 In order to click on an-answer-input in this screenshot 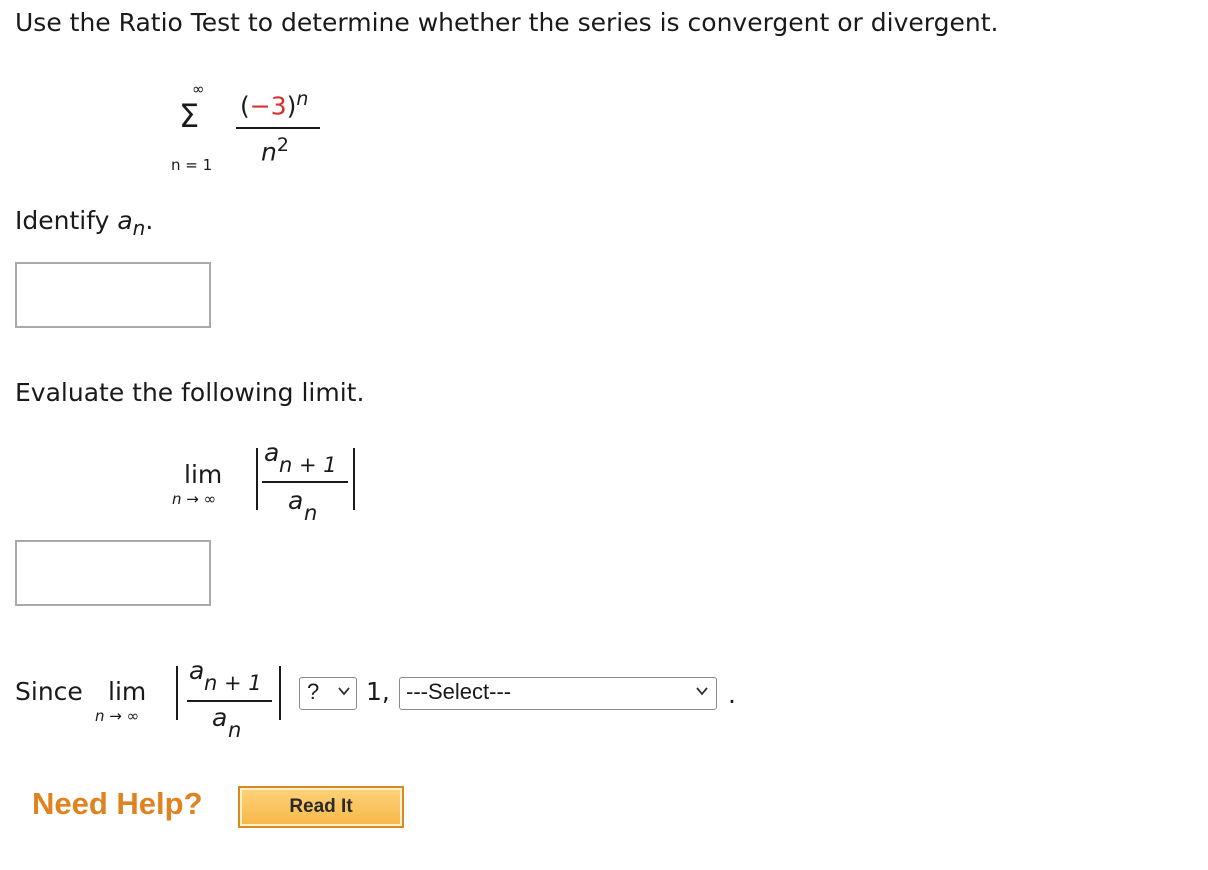, I will do `click(113, 295)`.